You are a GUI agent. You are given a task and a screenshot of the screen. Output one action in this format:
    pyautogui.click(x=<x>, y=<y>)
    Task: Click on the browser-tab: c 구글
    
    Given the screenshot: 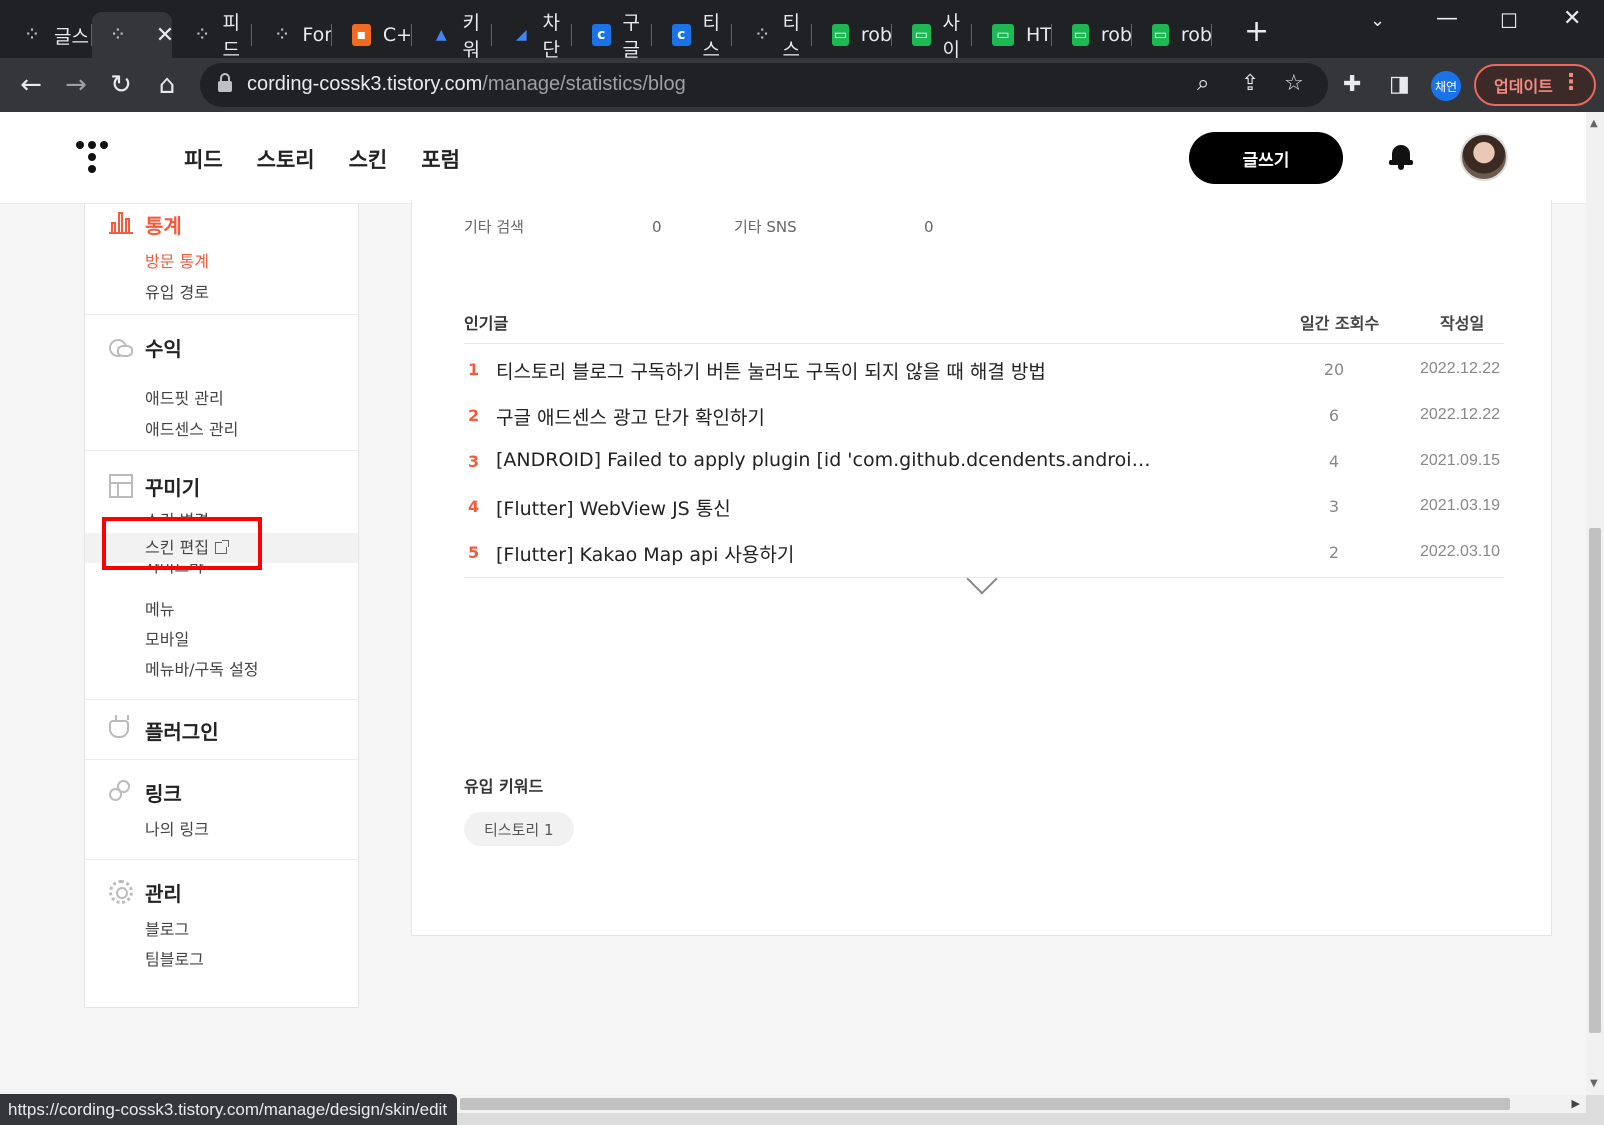 What is the action you would take?
    pyautogui.click(x=612, y=36)
    